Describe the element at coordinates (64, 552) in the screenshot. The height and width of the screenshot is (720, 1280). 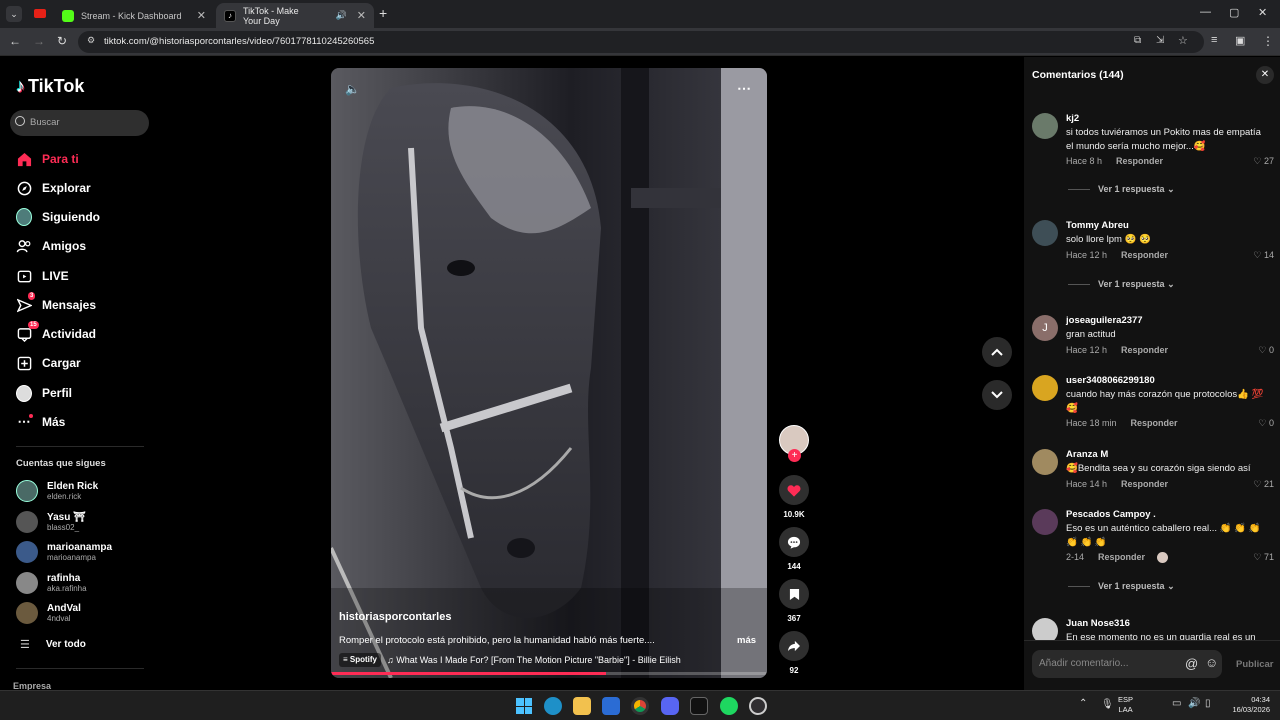
I see `followed-account: marioanampa marioanampa` at that location.